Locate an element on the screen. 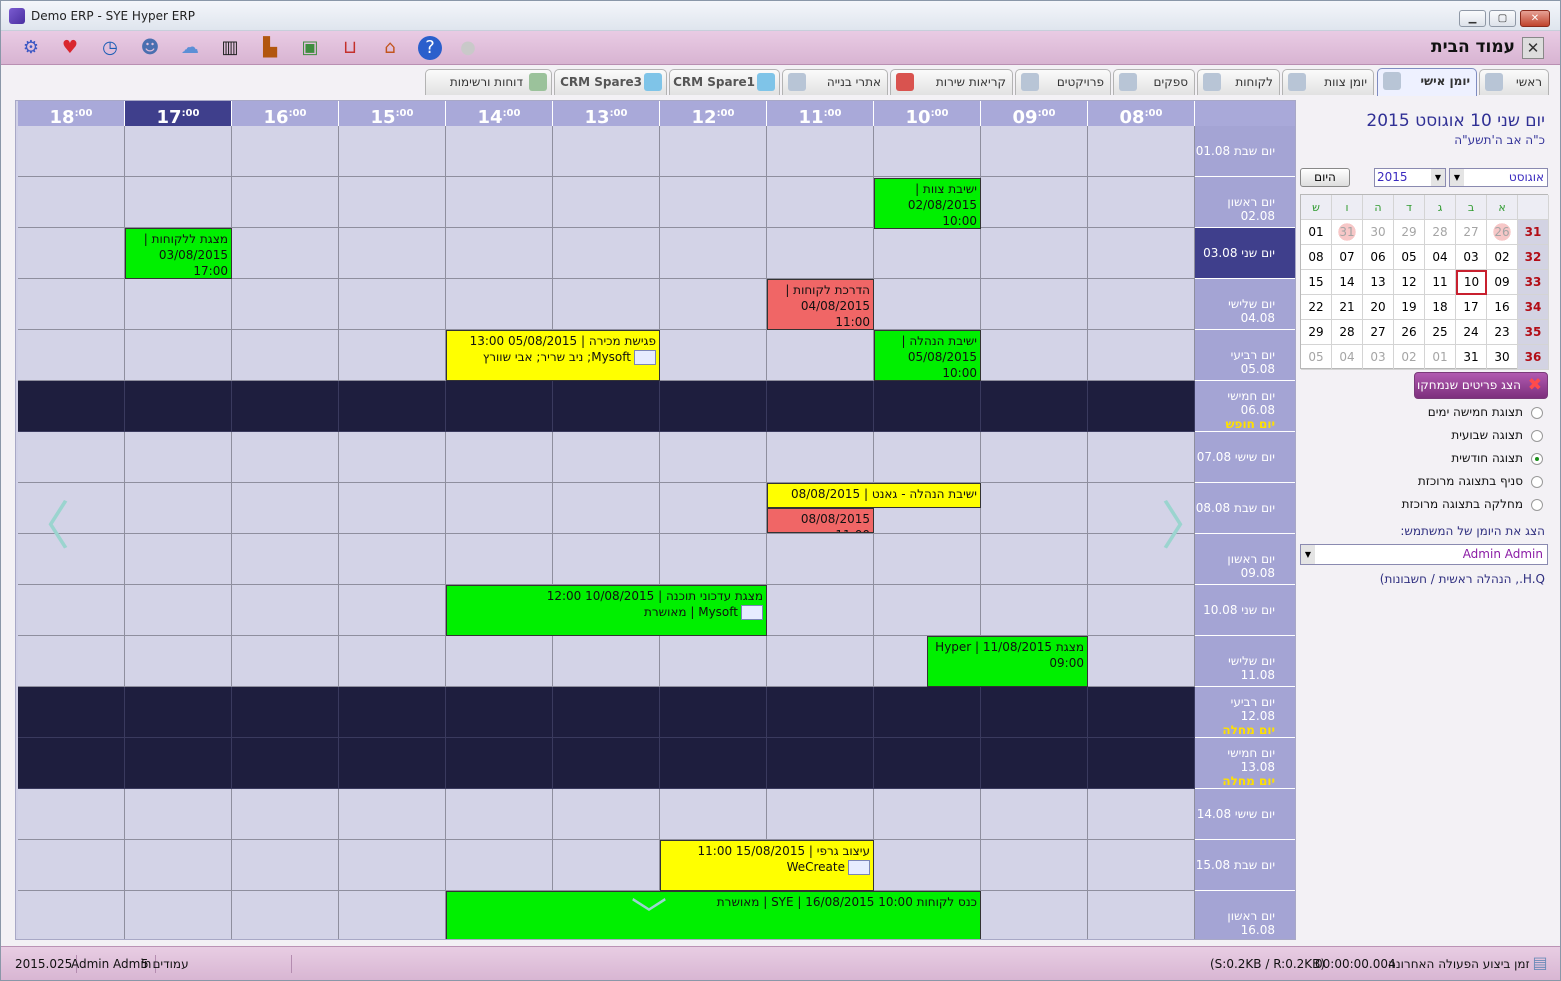 This screenshot has width=1561, height=981. calendar-day: 05 is located at coordinates (1409, 257).